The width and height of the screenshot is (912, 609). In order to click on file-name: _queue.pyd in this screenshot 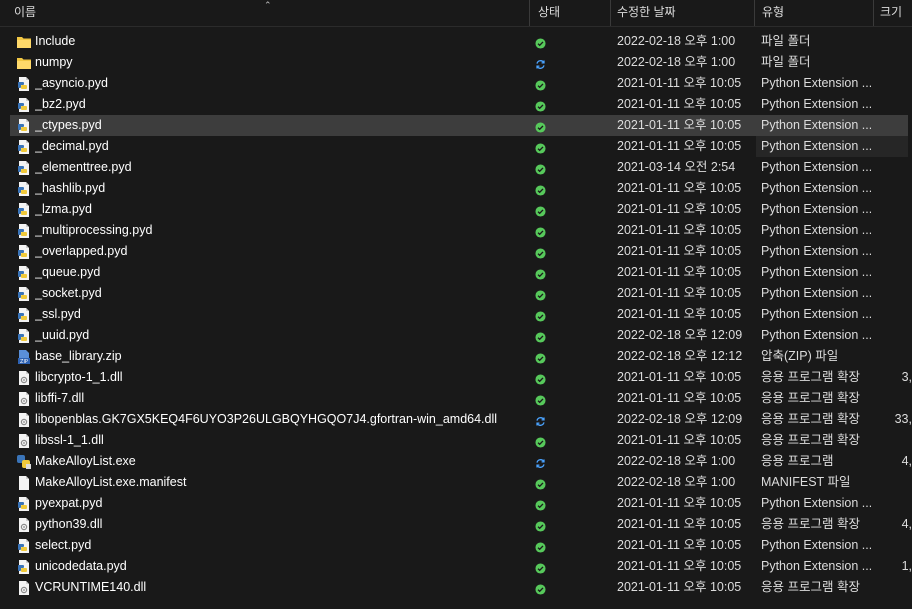, I will do `click(68, 272)`.